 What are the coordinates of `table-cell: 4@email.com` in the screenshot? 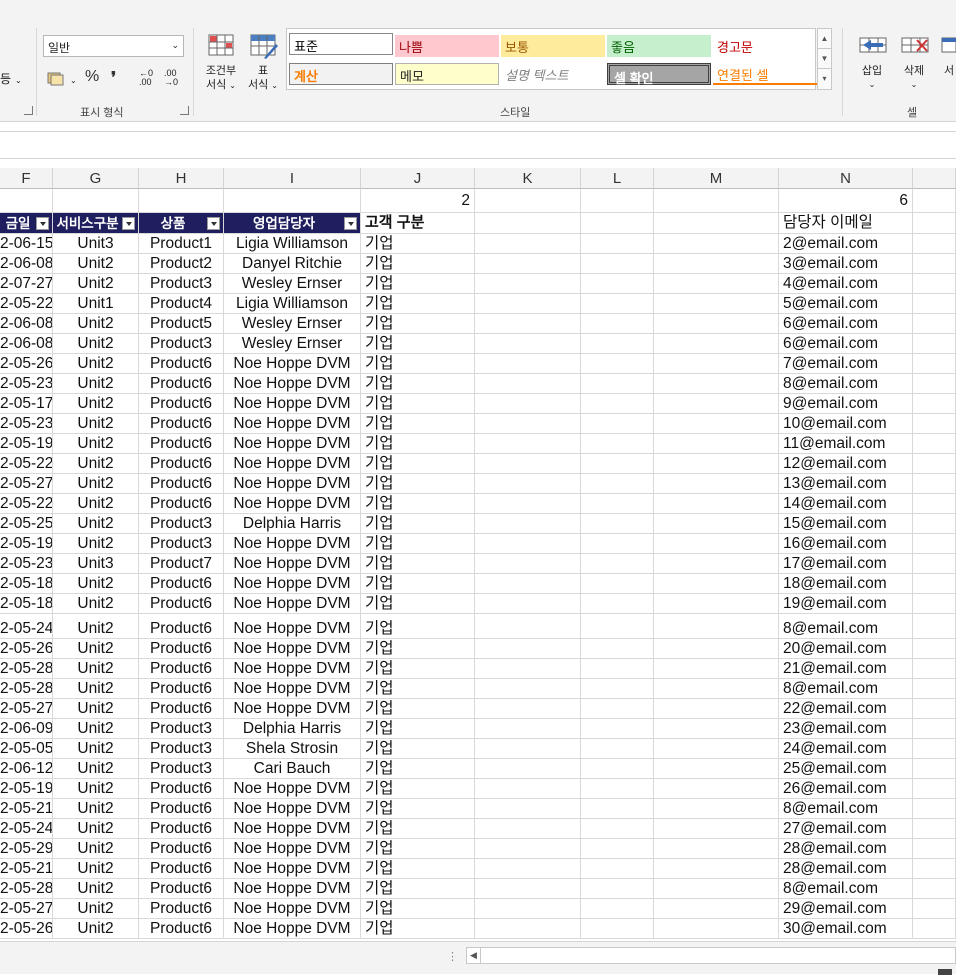 It's located at (846, 284).